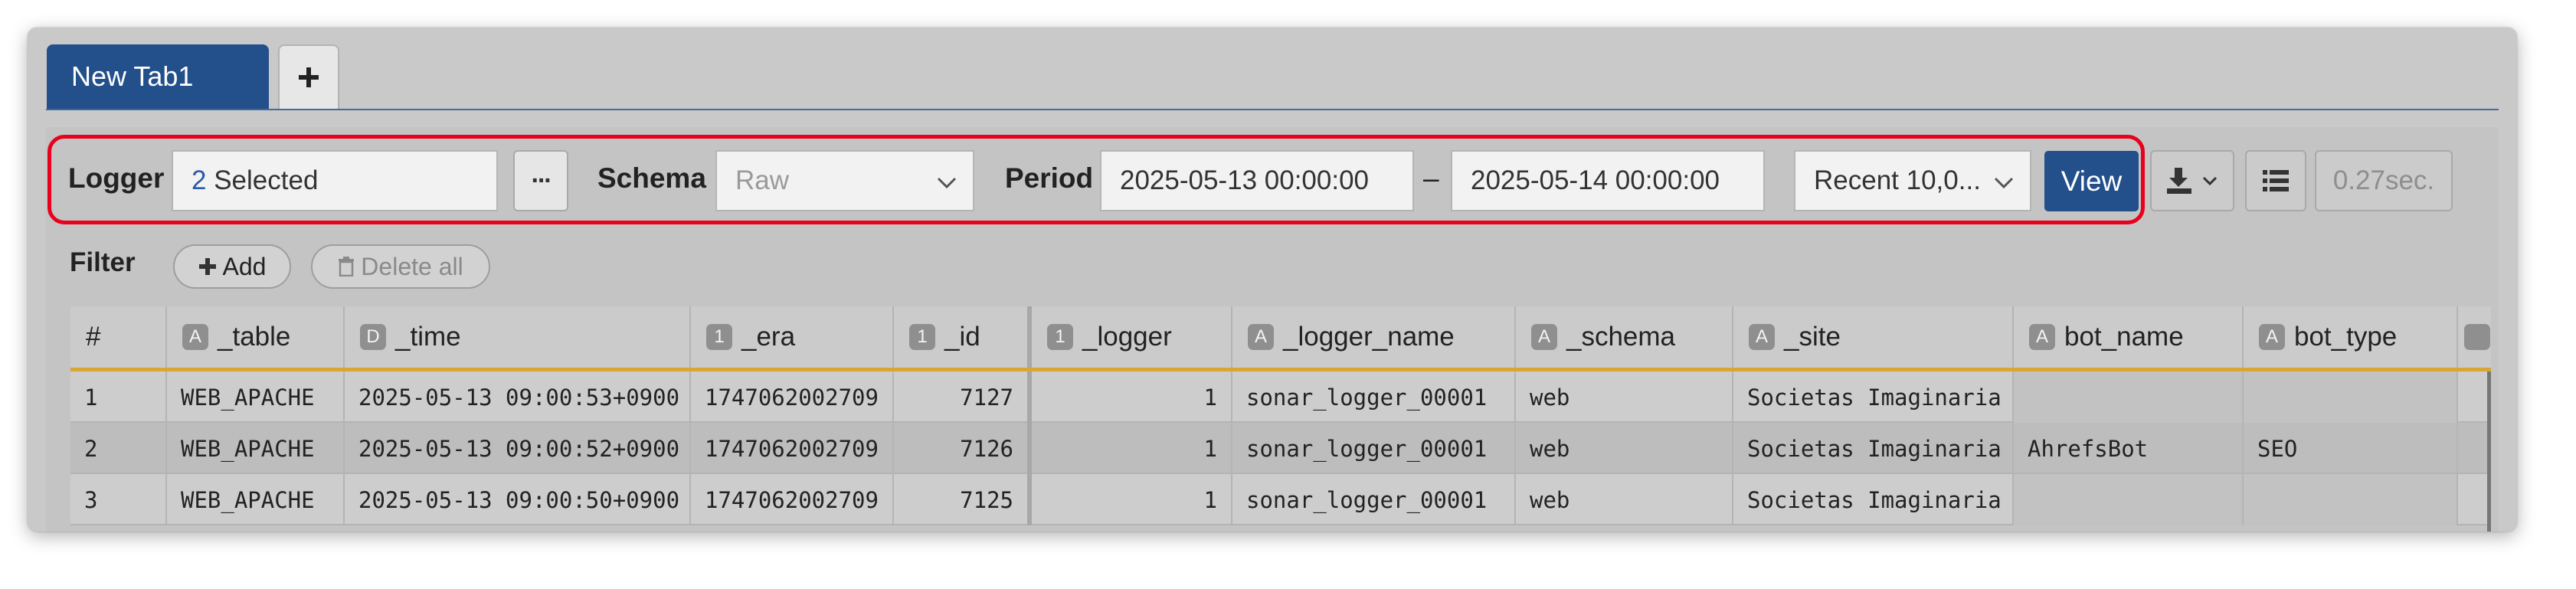 The height and width of the screenshot is (589, 2576). Describe the element at coordinates (518, 337) in the screenshot. I see `column-header-time: D _time` at that location.